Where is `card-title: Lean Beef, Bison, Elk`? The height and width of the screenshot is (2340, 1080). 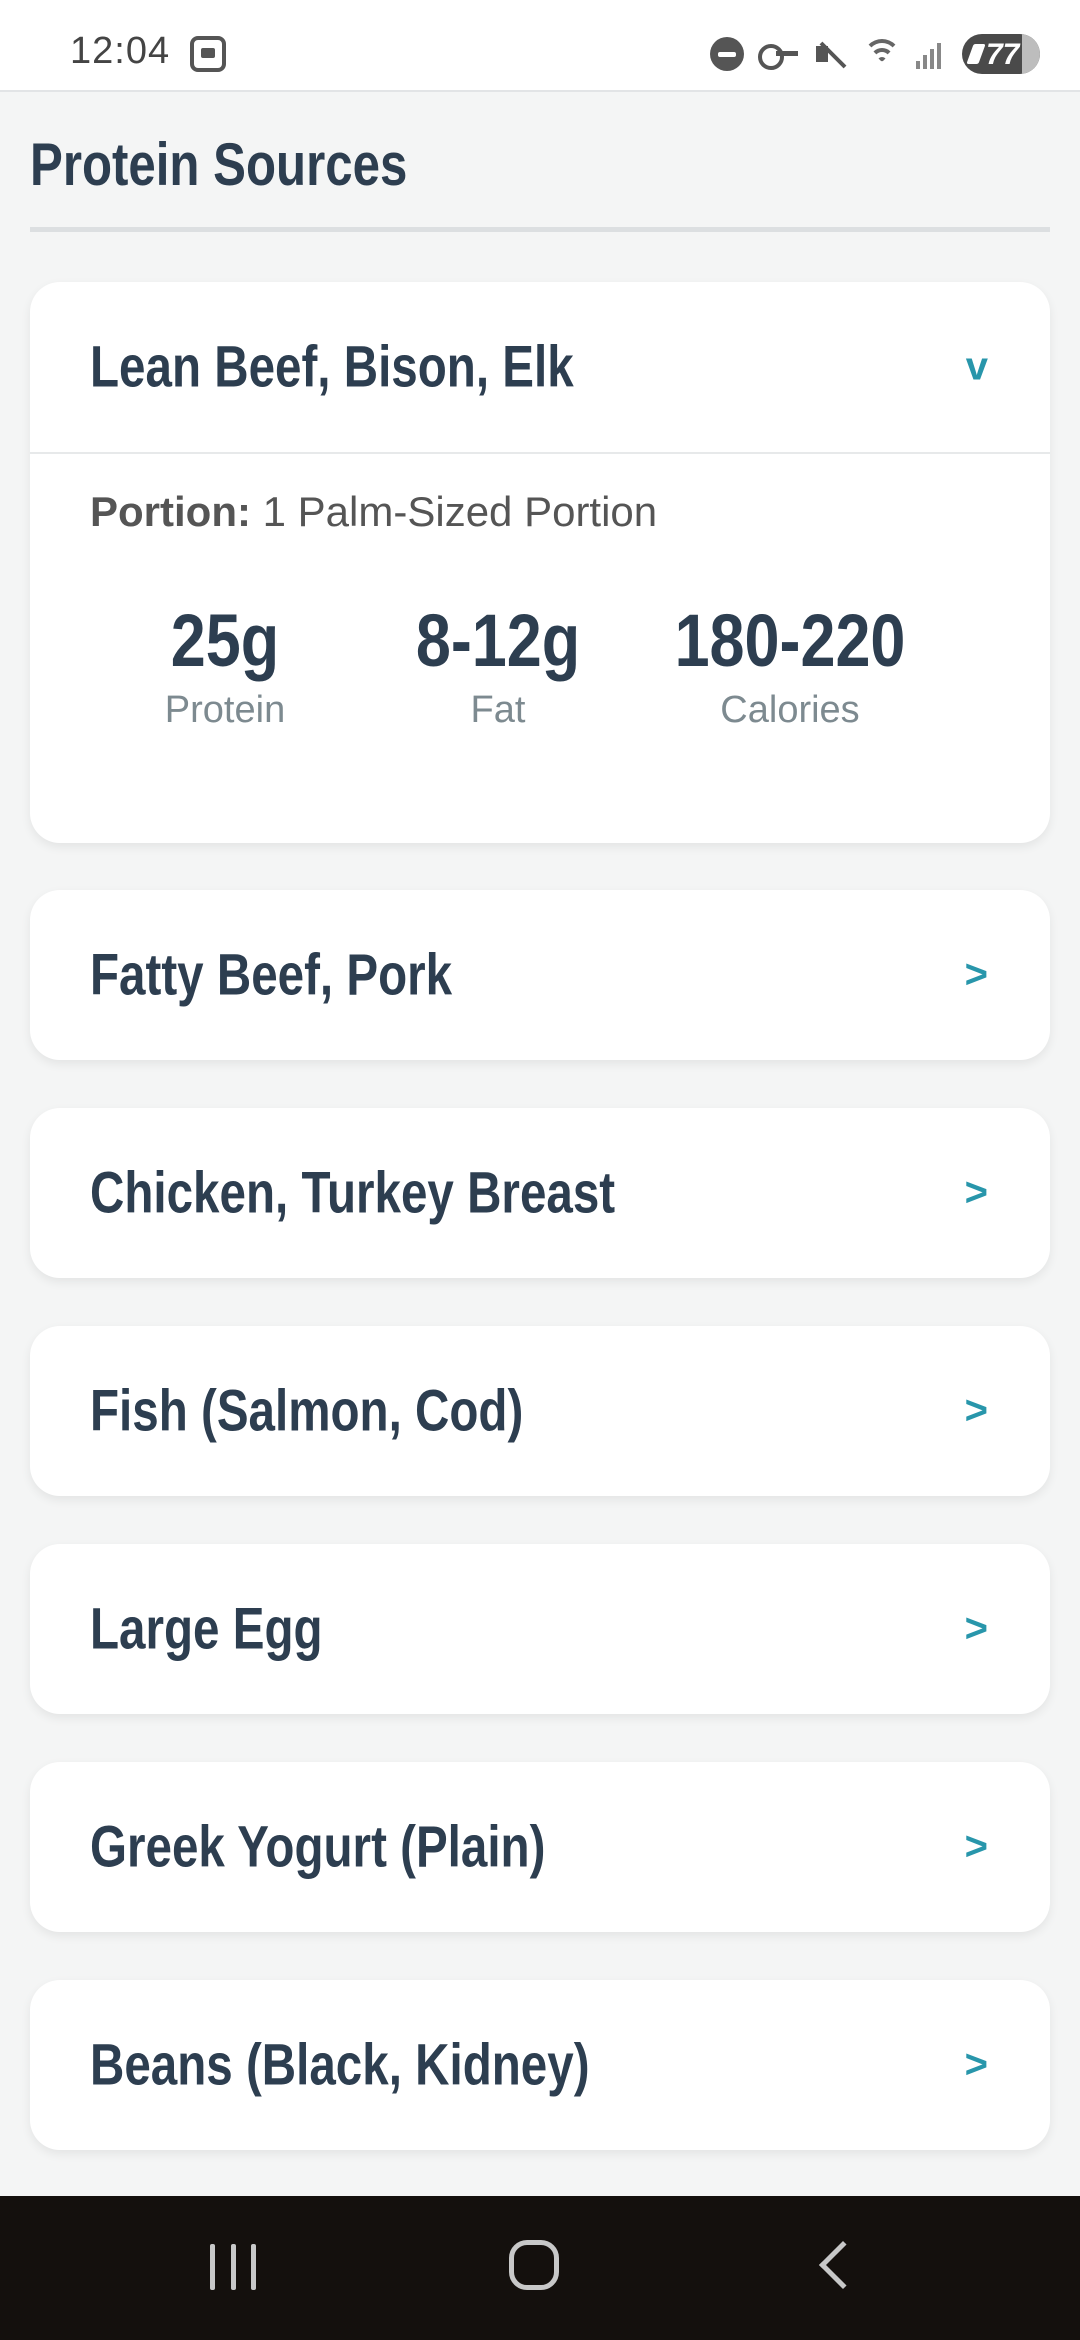
card-title: Lean Beef, Bison, Elk is located at coordinates (332, 367).